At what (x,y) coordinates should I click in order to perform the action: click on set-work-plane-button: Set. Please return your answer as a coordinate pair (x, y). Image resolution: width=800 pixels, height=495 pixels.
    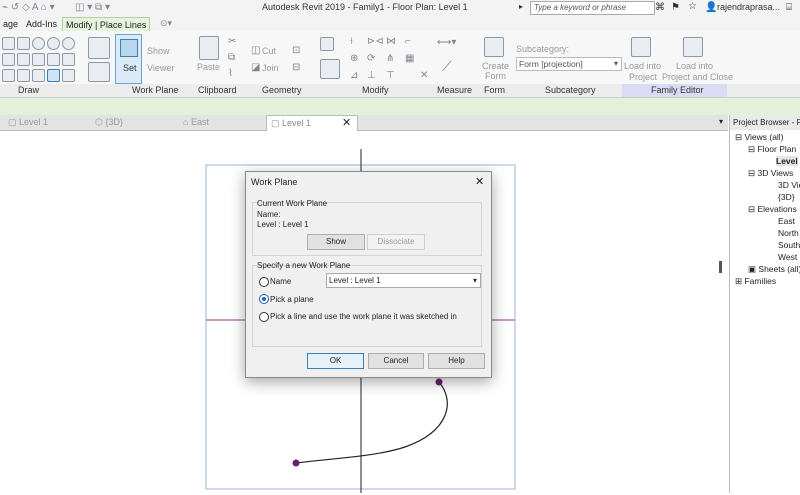
    Looking at the image, I should click on (128, 59).